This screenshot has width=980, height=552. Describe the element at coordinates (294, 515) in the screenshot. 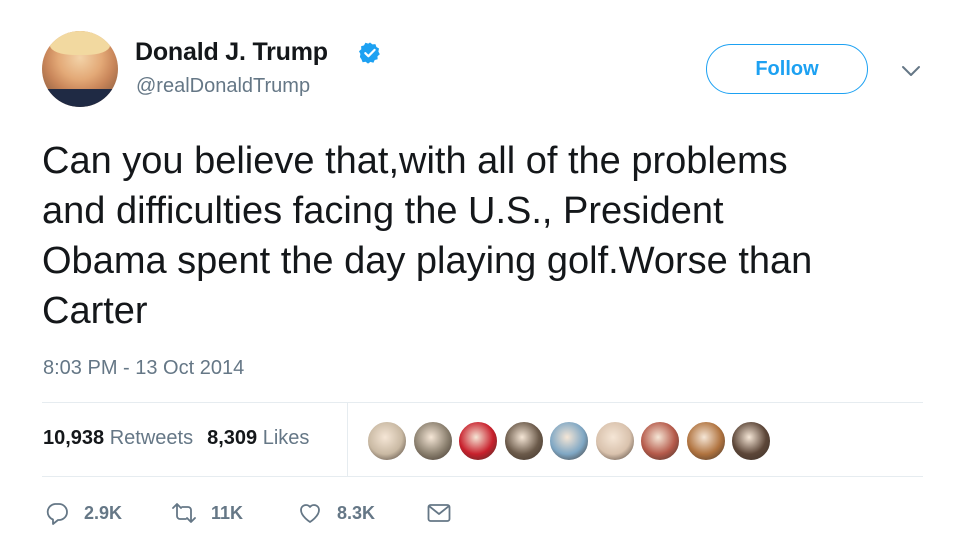

I see `tweet-actions: 2.9K 11K 8.3K` at that location.